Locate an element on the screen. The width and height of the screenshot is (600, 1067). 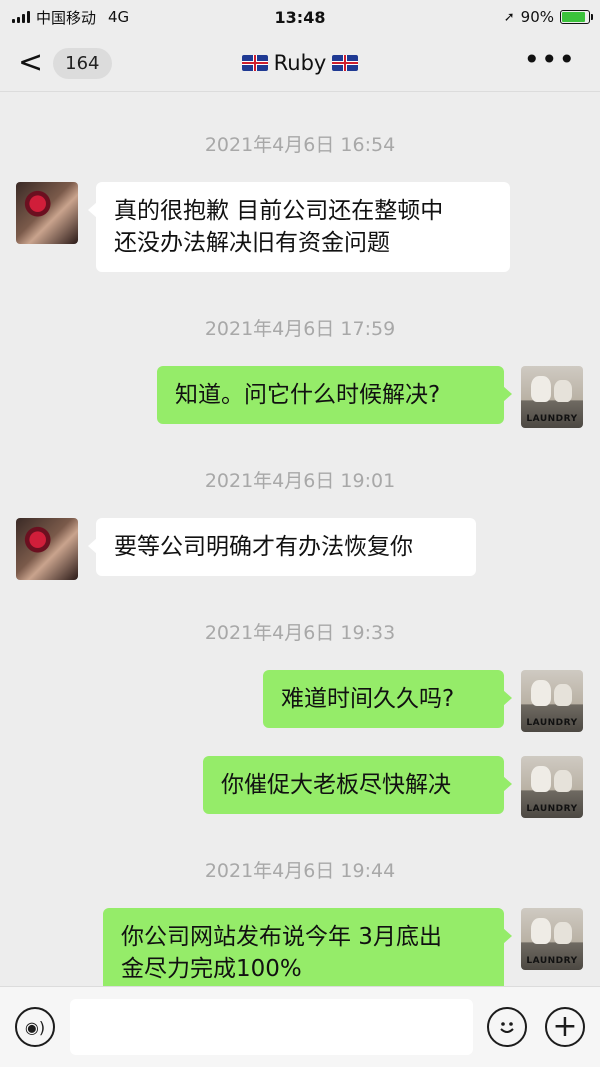
incoming-message: 真的很抱歉 目前公司还在整顿中 还没办法解决旧有资金问题 is located at coordinates (299, 227).